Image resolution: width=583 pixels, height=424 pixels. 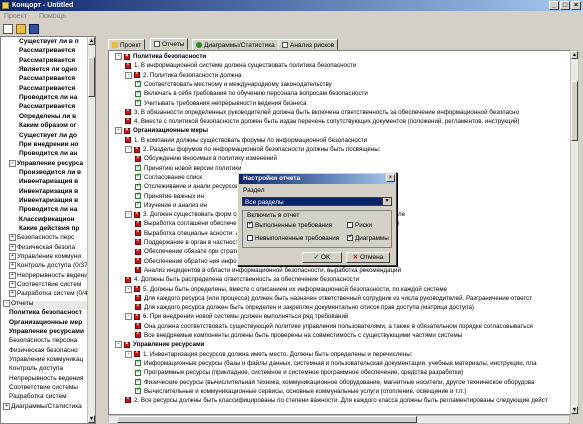 What do you see at coordinates (235, 44) in the screenshot?
I see `tab-diagrams: Диаграммы/Статистика` at bounding box center [235, 44].